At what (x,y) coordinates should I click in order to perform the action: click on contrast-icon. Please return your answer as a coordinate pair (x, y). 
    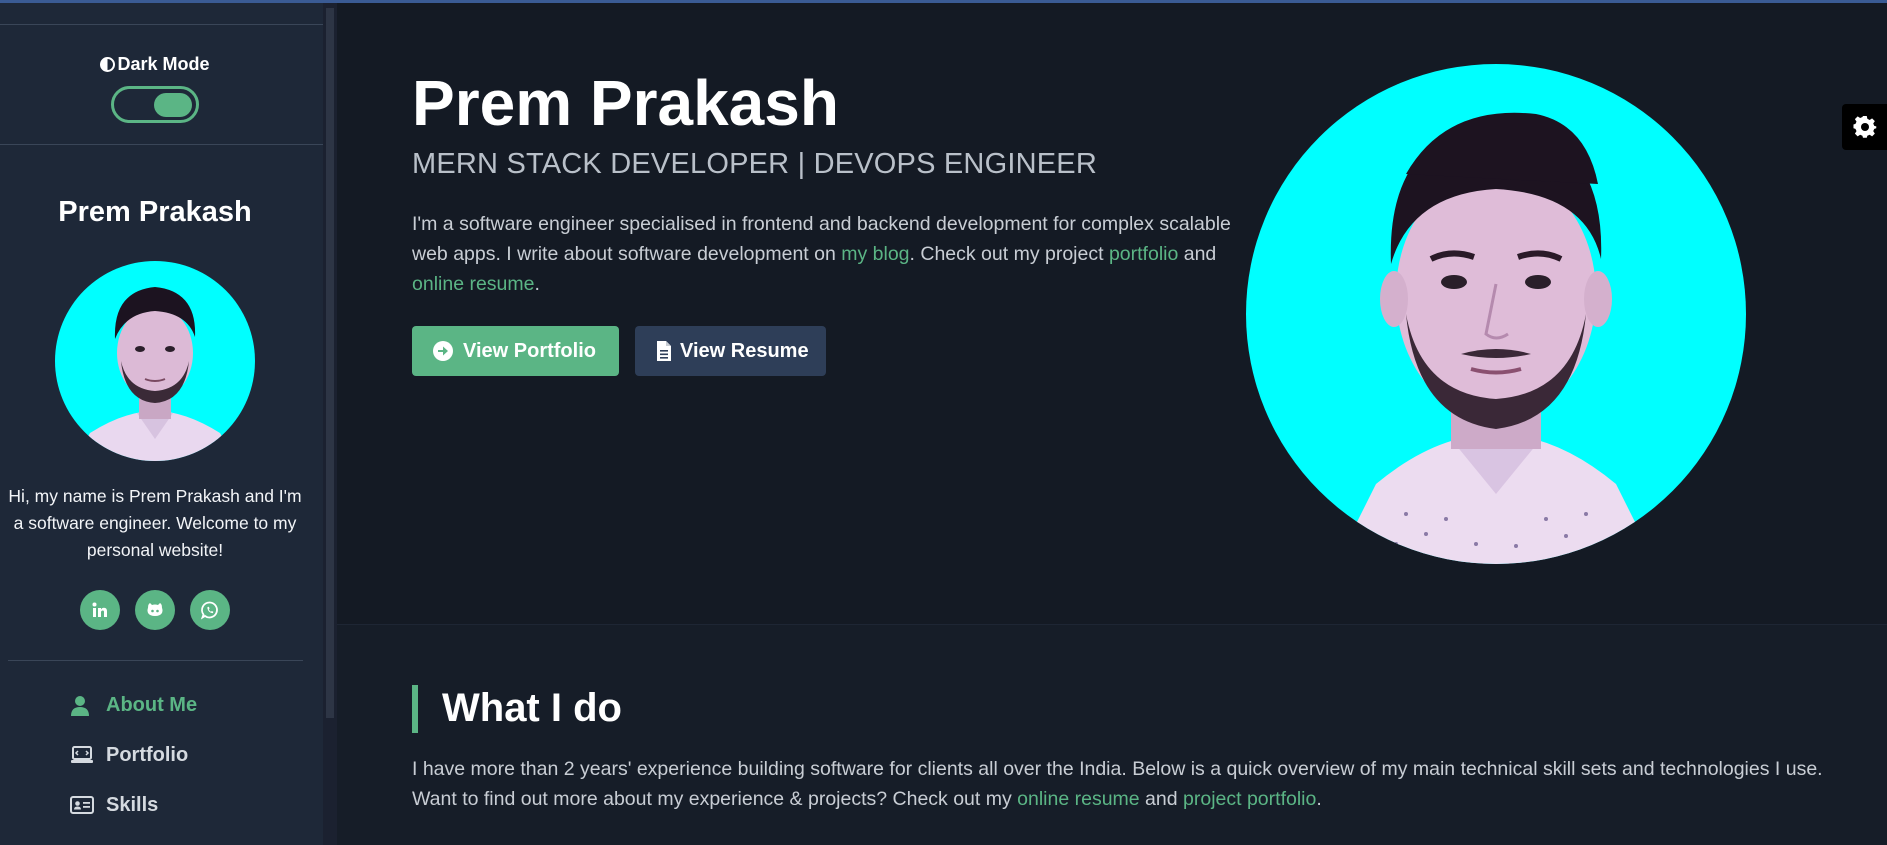
    Looking at the image, I should click on (108, 64).